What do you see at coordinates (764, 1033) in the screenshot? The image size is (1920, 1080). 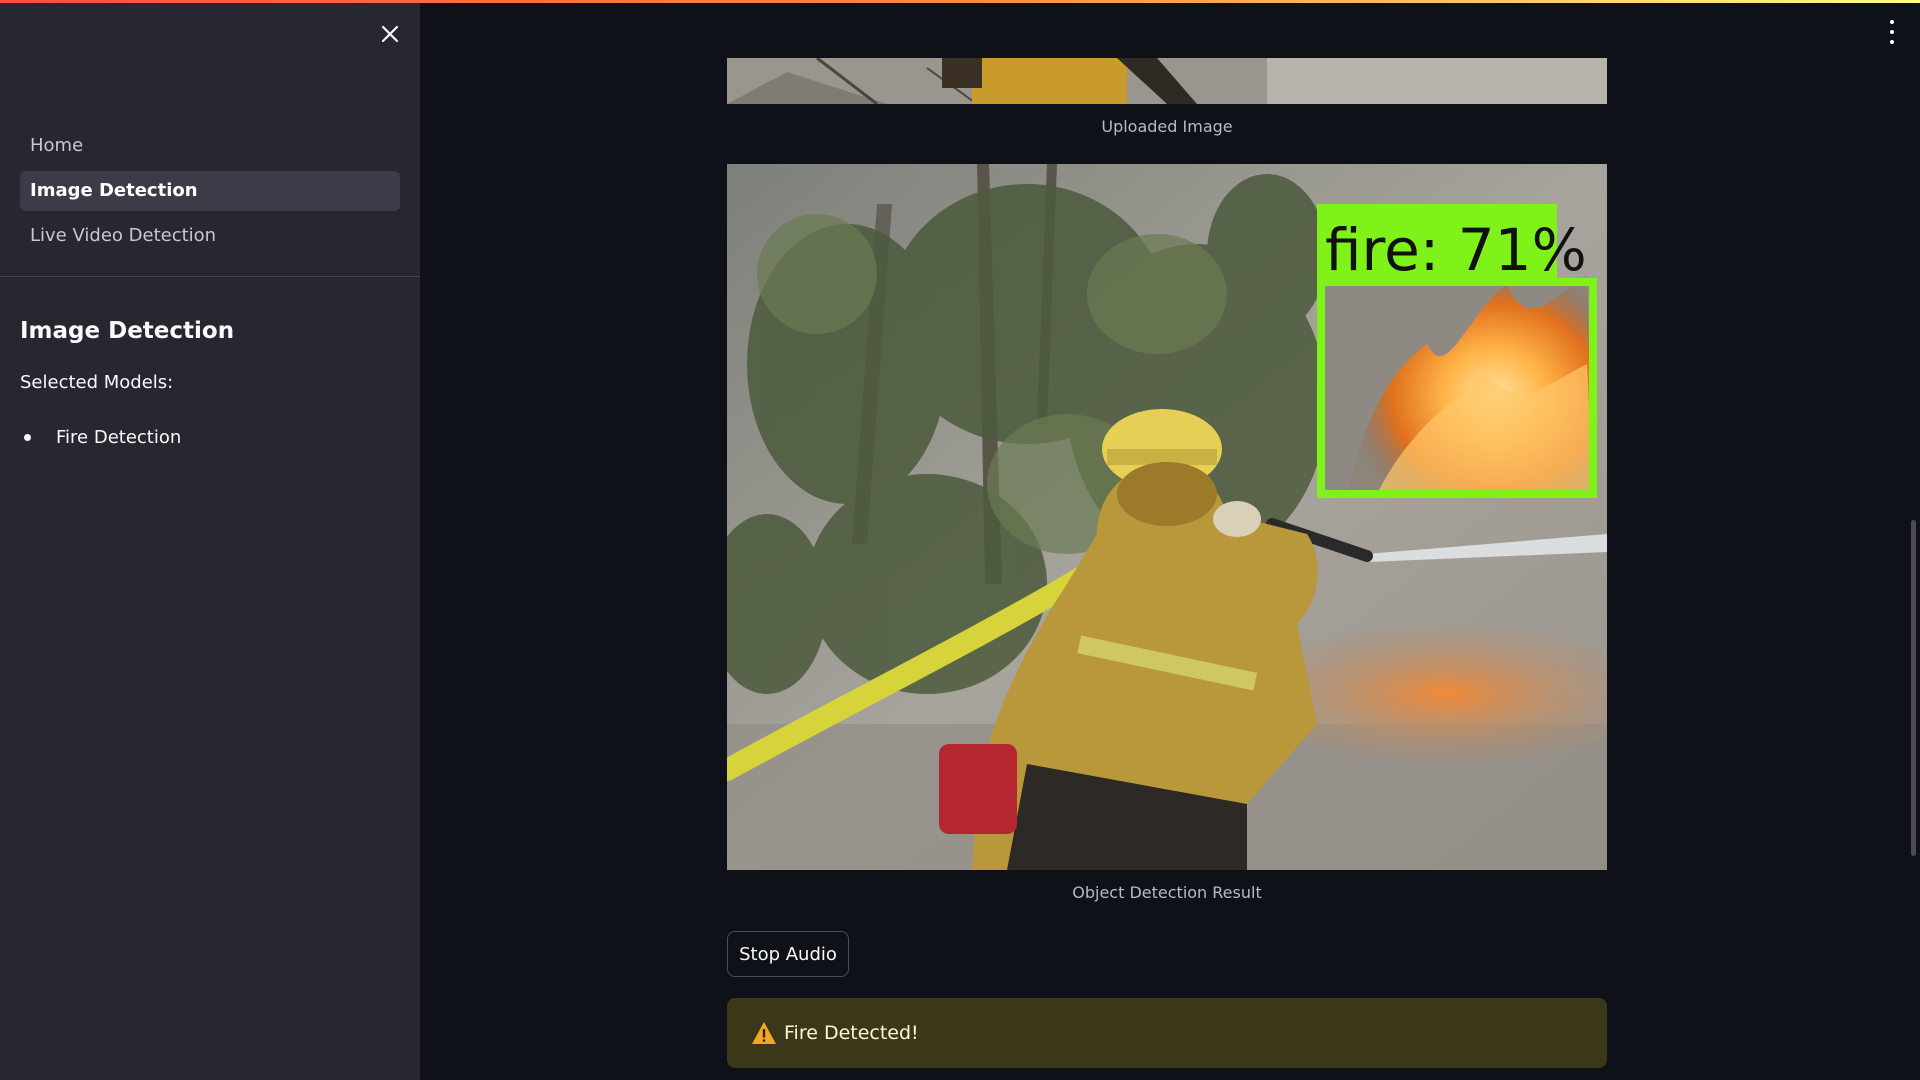 I see `warning-icon` at bounding box center [764, 1033].